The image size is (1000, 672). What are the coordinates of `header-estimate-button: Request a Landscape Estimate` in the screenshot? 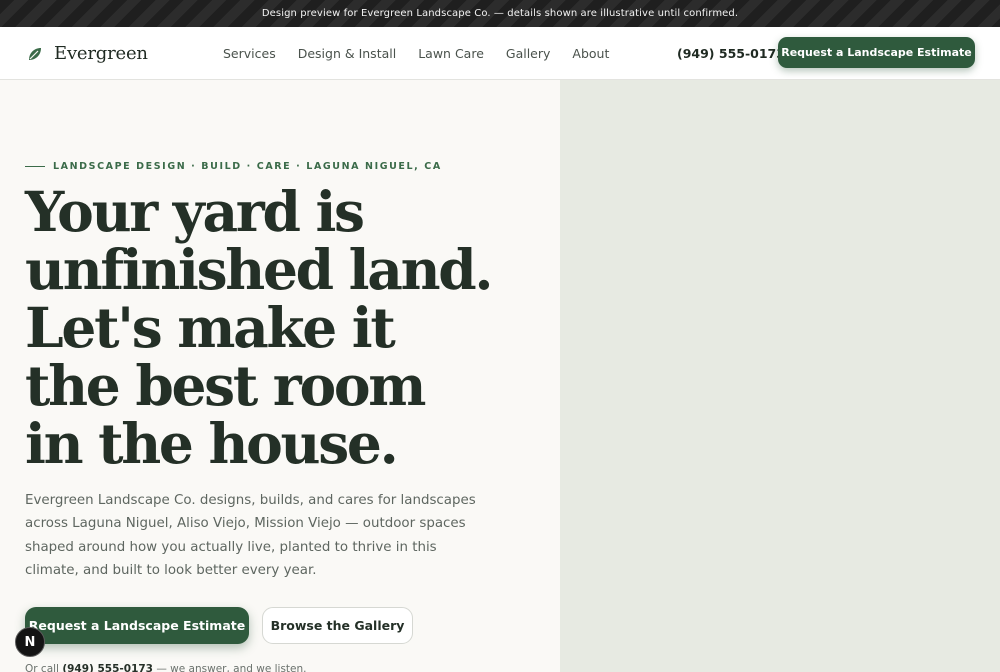 It's located at (876, 52).